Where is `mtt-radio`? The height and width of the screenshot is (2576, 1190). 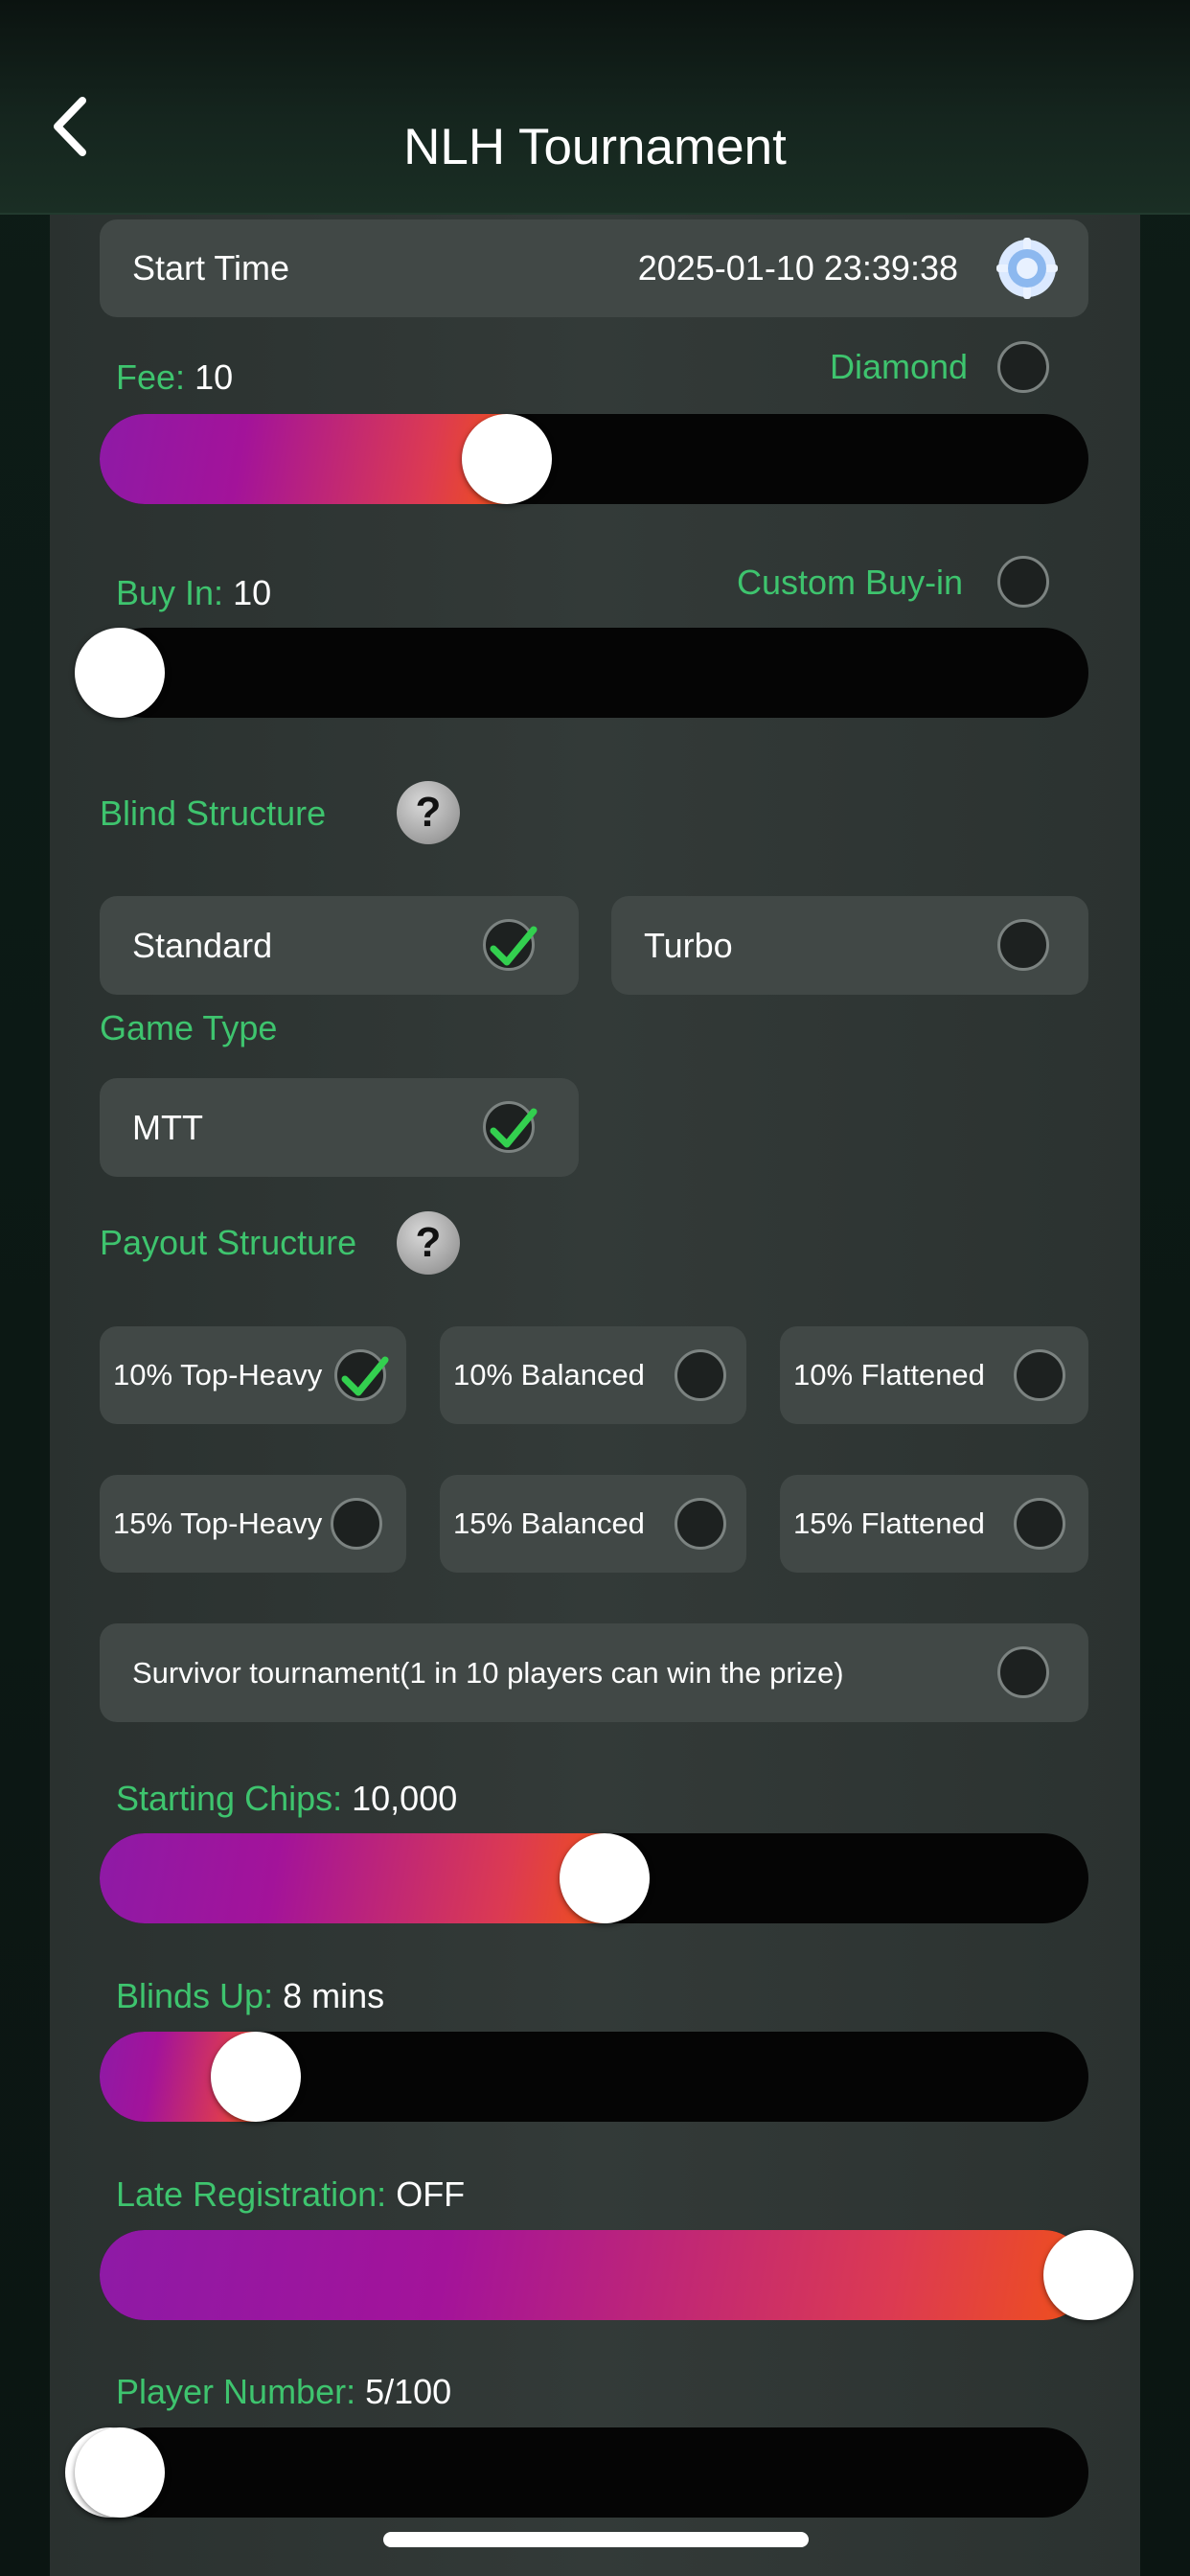 mtt-radio is located at coordinates (511, 1127).